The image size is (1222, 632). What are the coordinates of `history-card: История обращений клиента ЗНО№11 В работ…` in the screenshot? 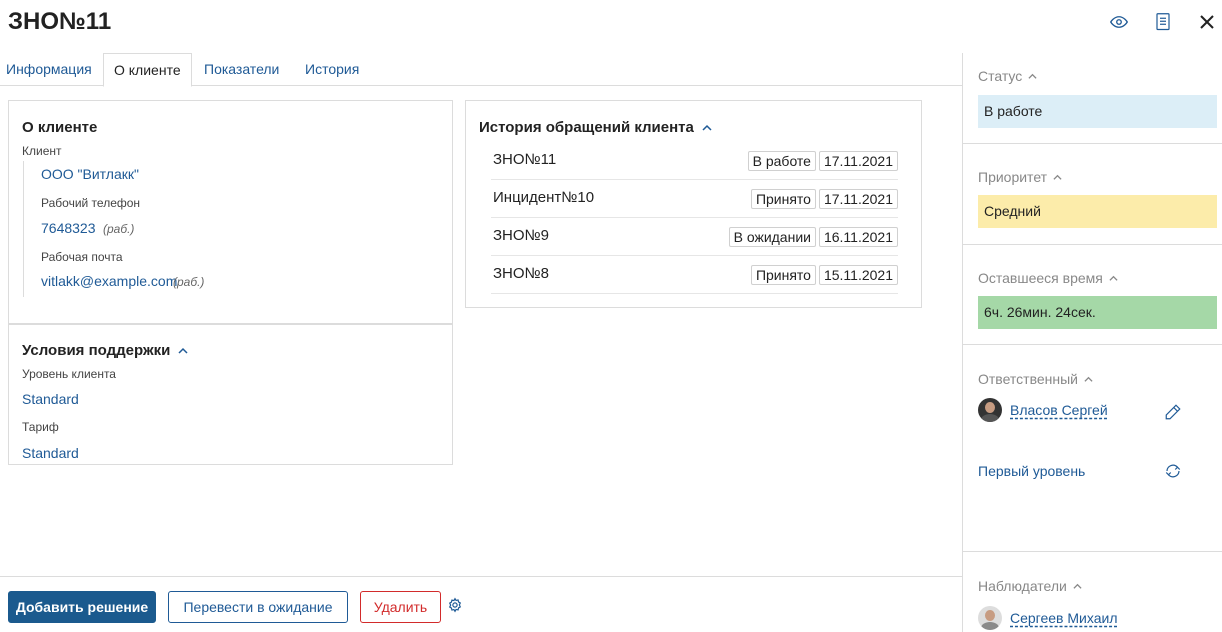 It's located at (693, 204).